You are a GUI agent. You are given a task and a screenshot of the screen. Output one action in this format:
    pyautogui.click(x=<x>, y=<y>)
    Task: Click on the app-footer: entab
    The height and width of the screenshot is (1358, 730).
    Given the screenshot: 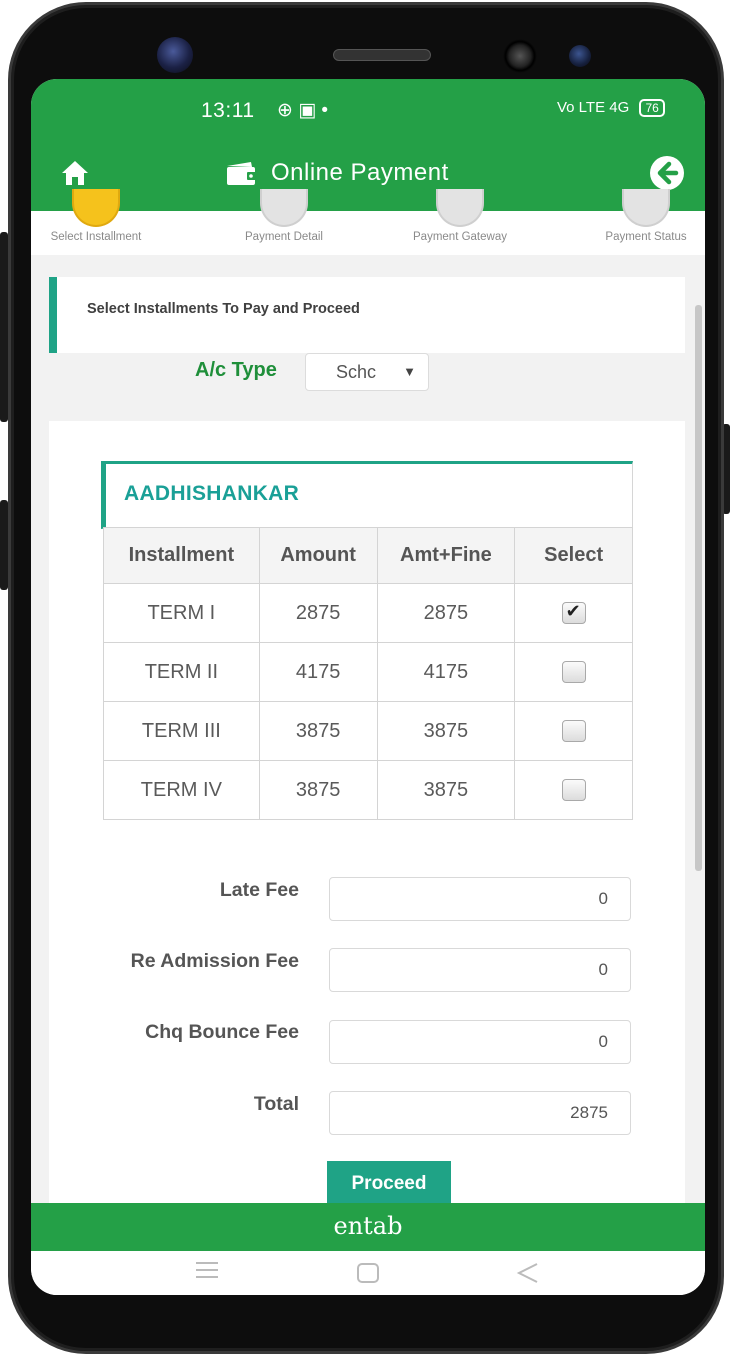 What is the action you would take?
    pyautogui.click(x=368, y=1227)
    